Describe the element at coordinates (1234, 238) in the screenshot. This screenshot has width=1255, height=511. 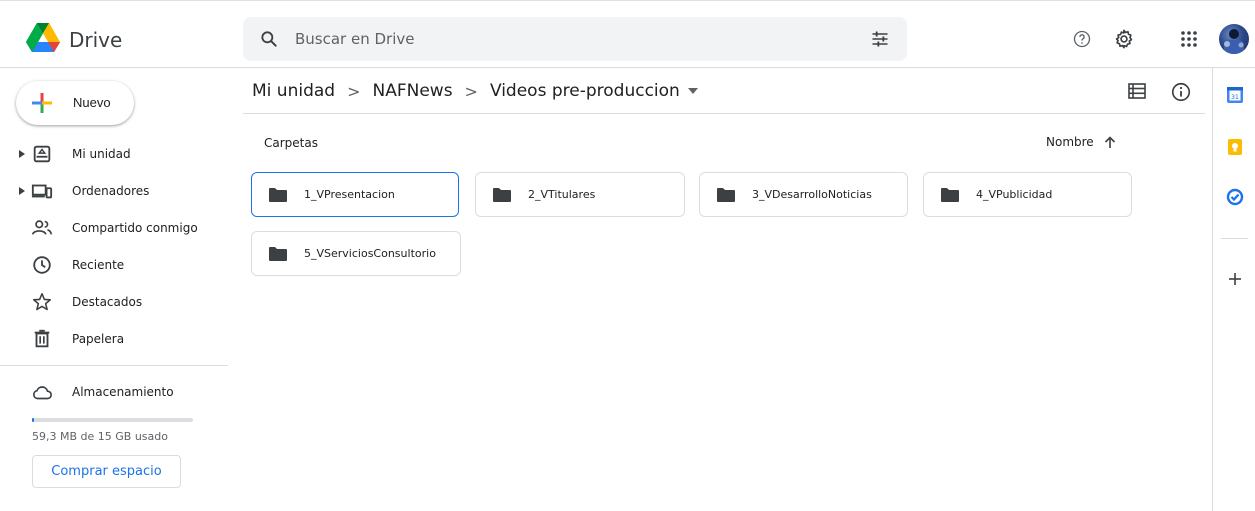
I see `rail-divider` at that location.